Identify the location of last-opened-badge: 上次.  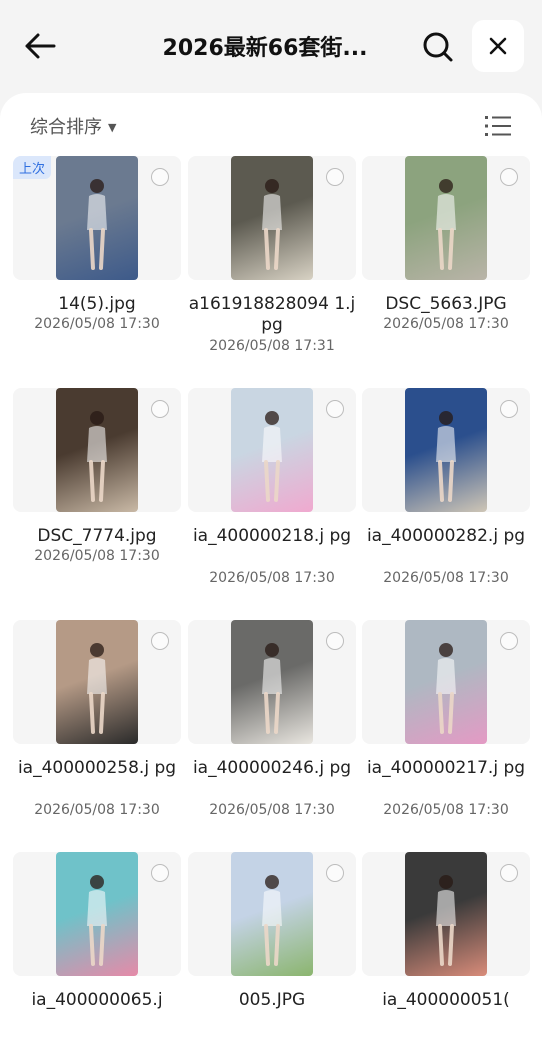
(32, 167).